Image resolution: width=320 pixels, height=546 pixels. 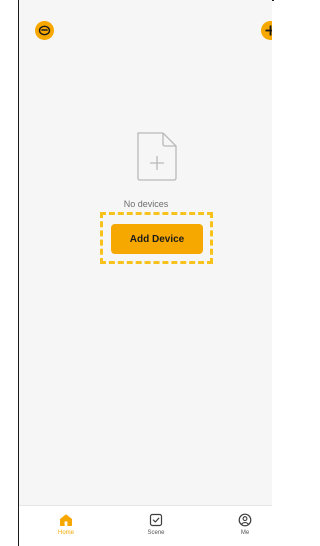 I want to click on bottom-tab-bar: Home Scene Me, so click(x=145, y=525).